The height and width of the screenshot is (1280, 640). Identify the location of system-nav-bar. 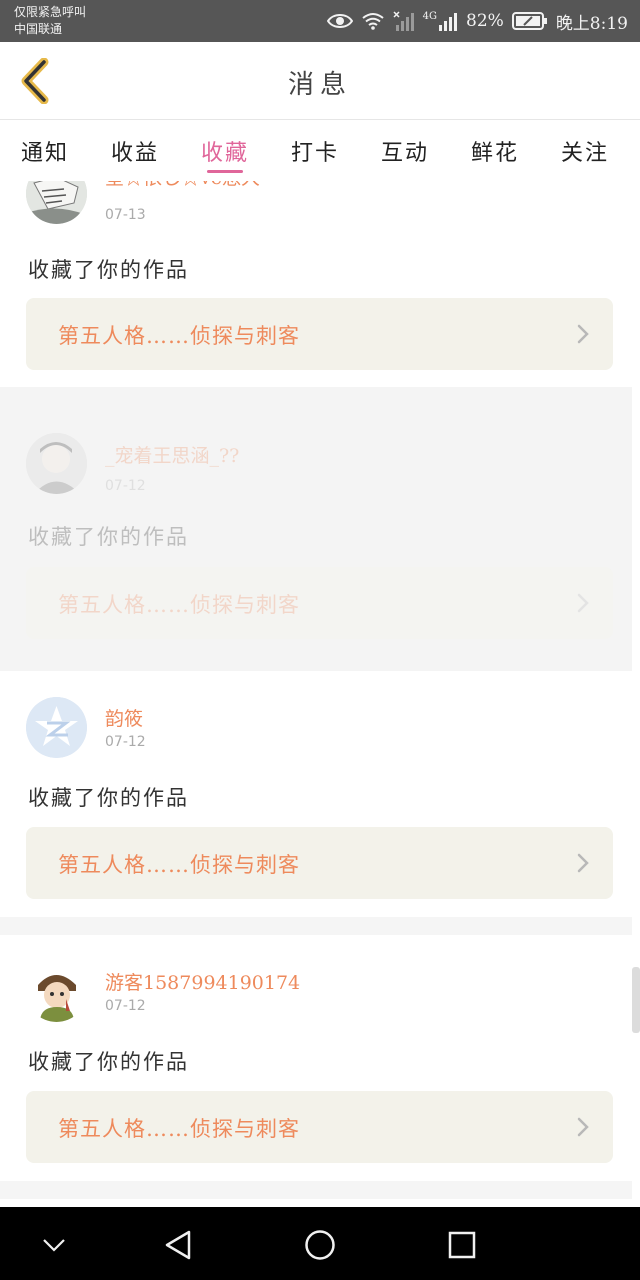
(320, 1243).